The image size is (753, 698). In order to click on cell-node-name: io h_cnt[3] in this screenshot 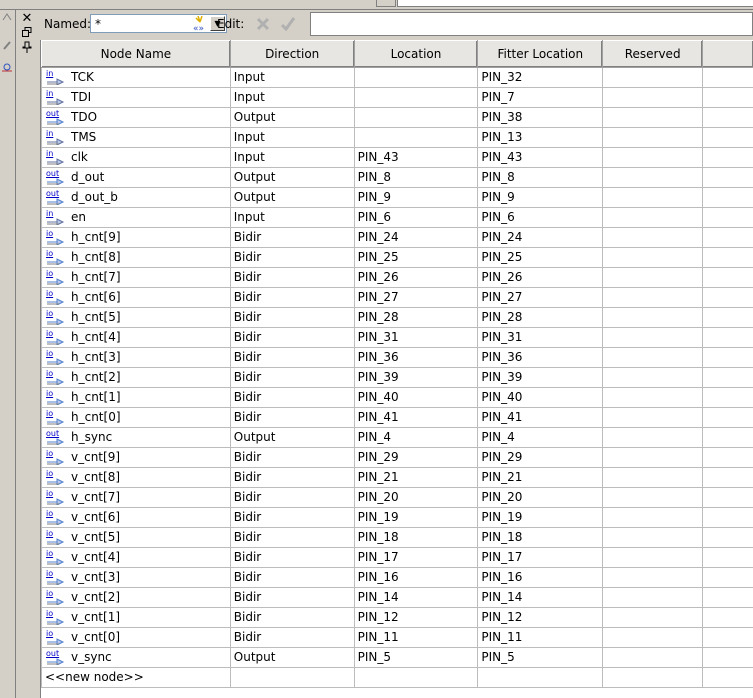, I will do `click(136, 357)`.